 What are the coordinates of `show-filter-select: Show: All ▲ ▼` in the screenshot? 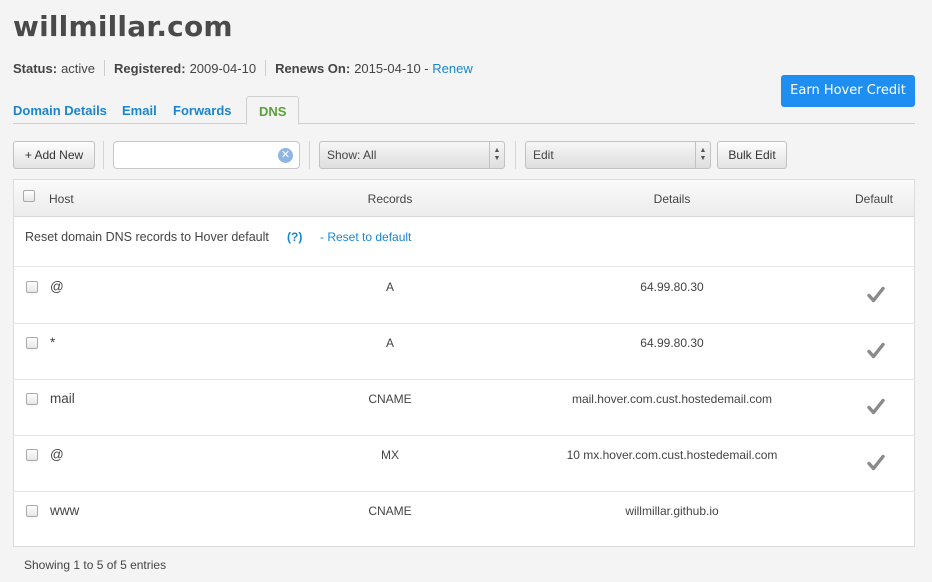 It's located at (412, 155).